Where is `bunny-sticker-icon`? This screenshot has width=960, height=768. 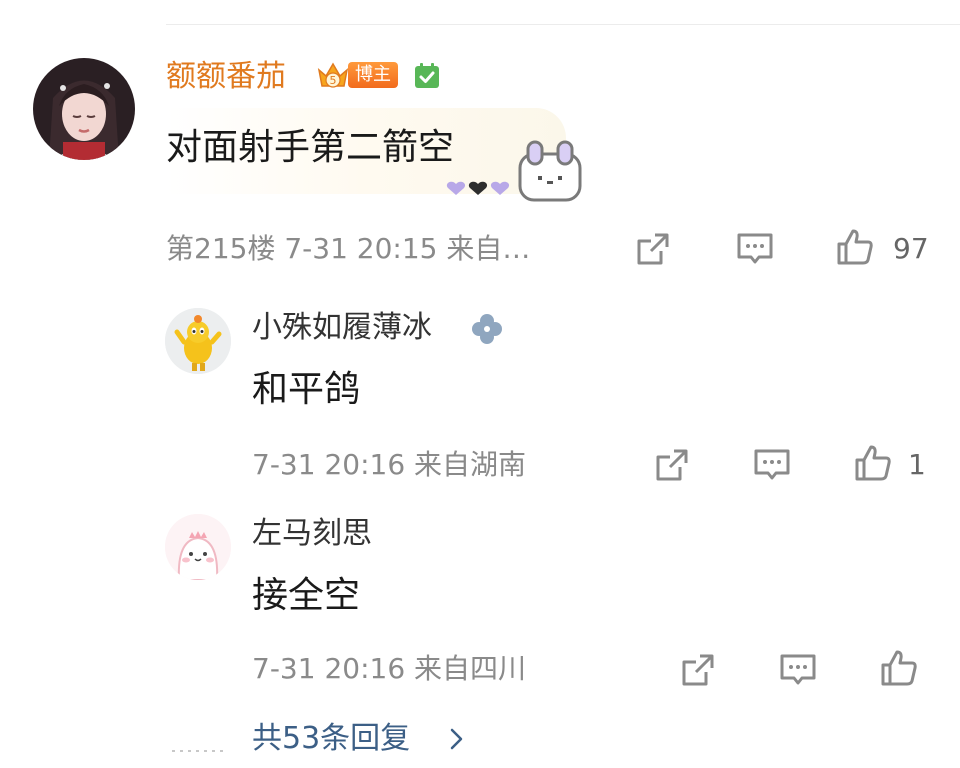
bunny-sticker-icon is located at coordinates (513, 173).